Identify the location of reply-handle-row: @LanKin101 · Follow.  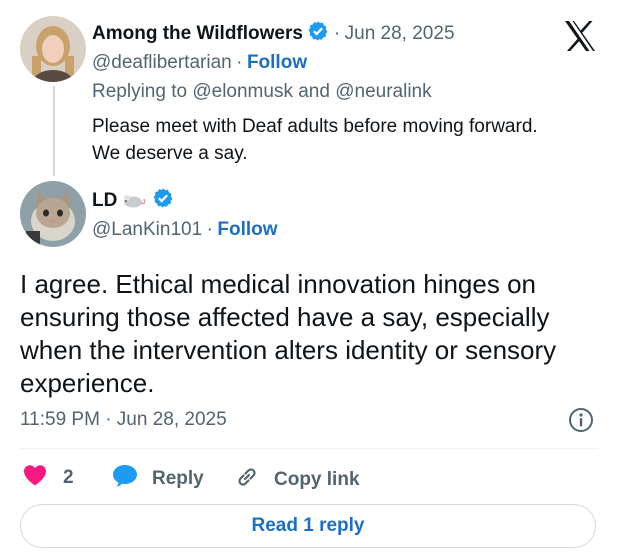
(185, 230).